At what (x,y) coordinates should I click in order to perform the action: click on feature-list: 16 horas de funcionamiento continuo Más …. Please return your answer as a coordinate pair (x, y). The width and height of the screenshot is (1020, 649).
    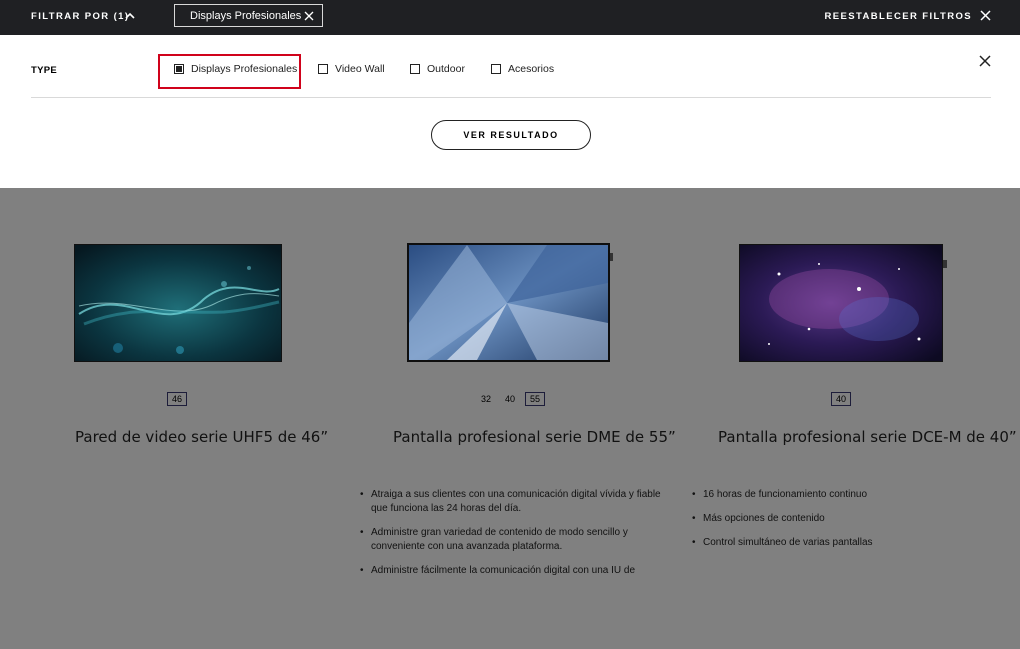
    Looking at the image, I should click on (842, 524).